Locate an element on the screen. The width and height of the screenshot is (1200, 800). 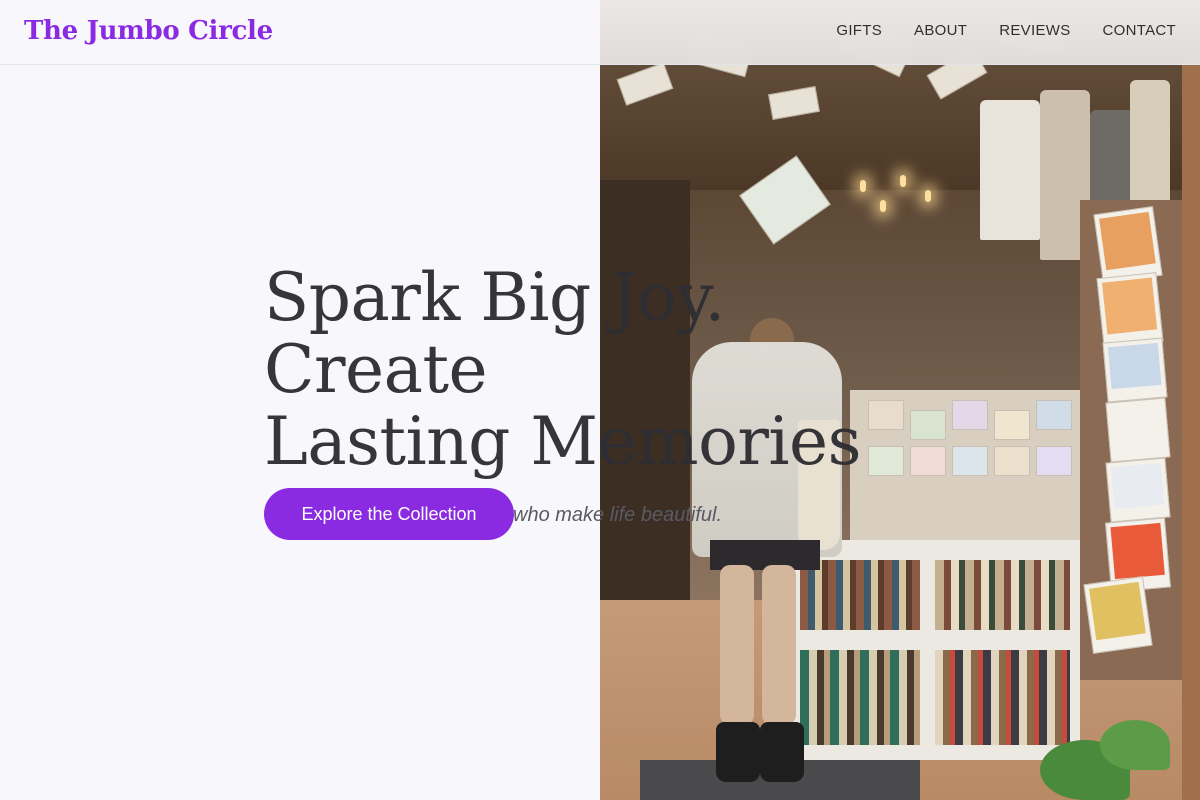
brand-logo: The Jumbo Circle is located at coordinates (148, 31).